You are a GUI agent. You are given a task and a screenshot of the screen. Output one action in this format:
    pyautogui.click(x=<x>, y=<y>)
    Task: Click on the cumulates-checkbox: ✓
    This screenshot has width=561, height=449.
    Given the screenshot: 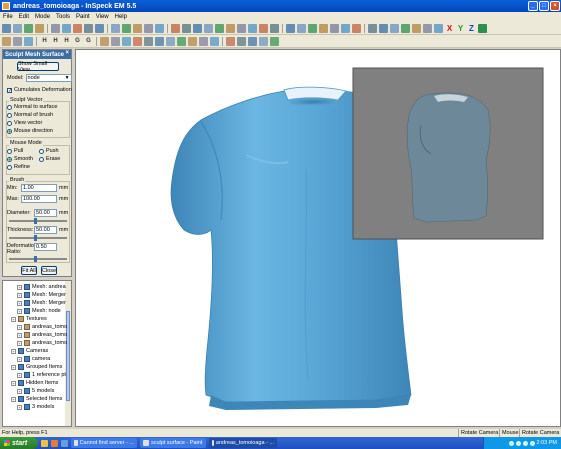 What is the action you would take?
    pyautogui.click(x=9, y=90)
    